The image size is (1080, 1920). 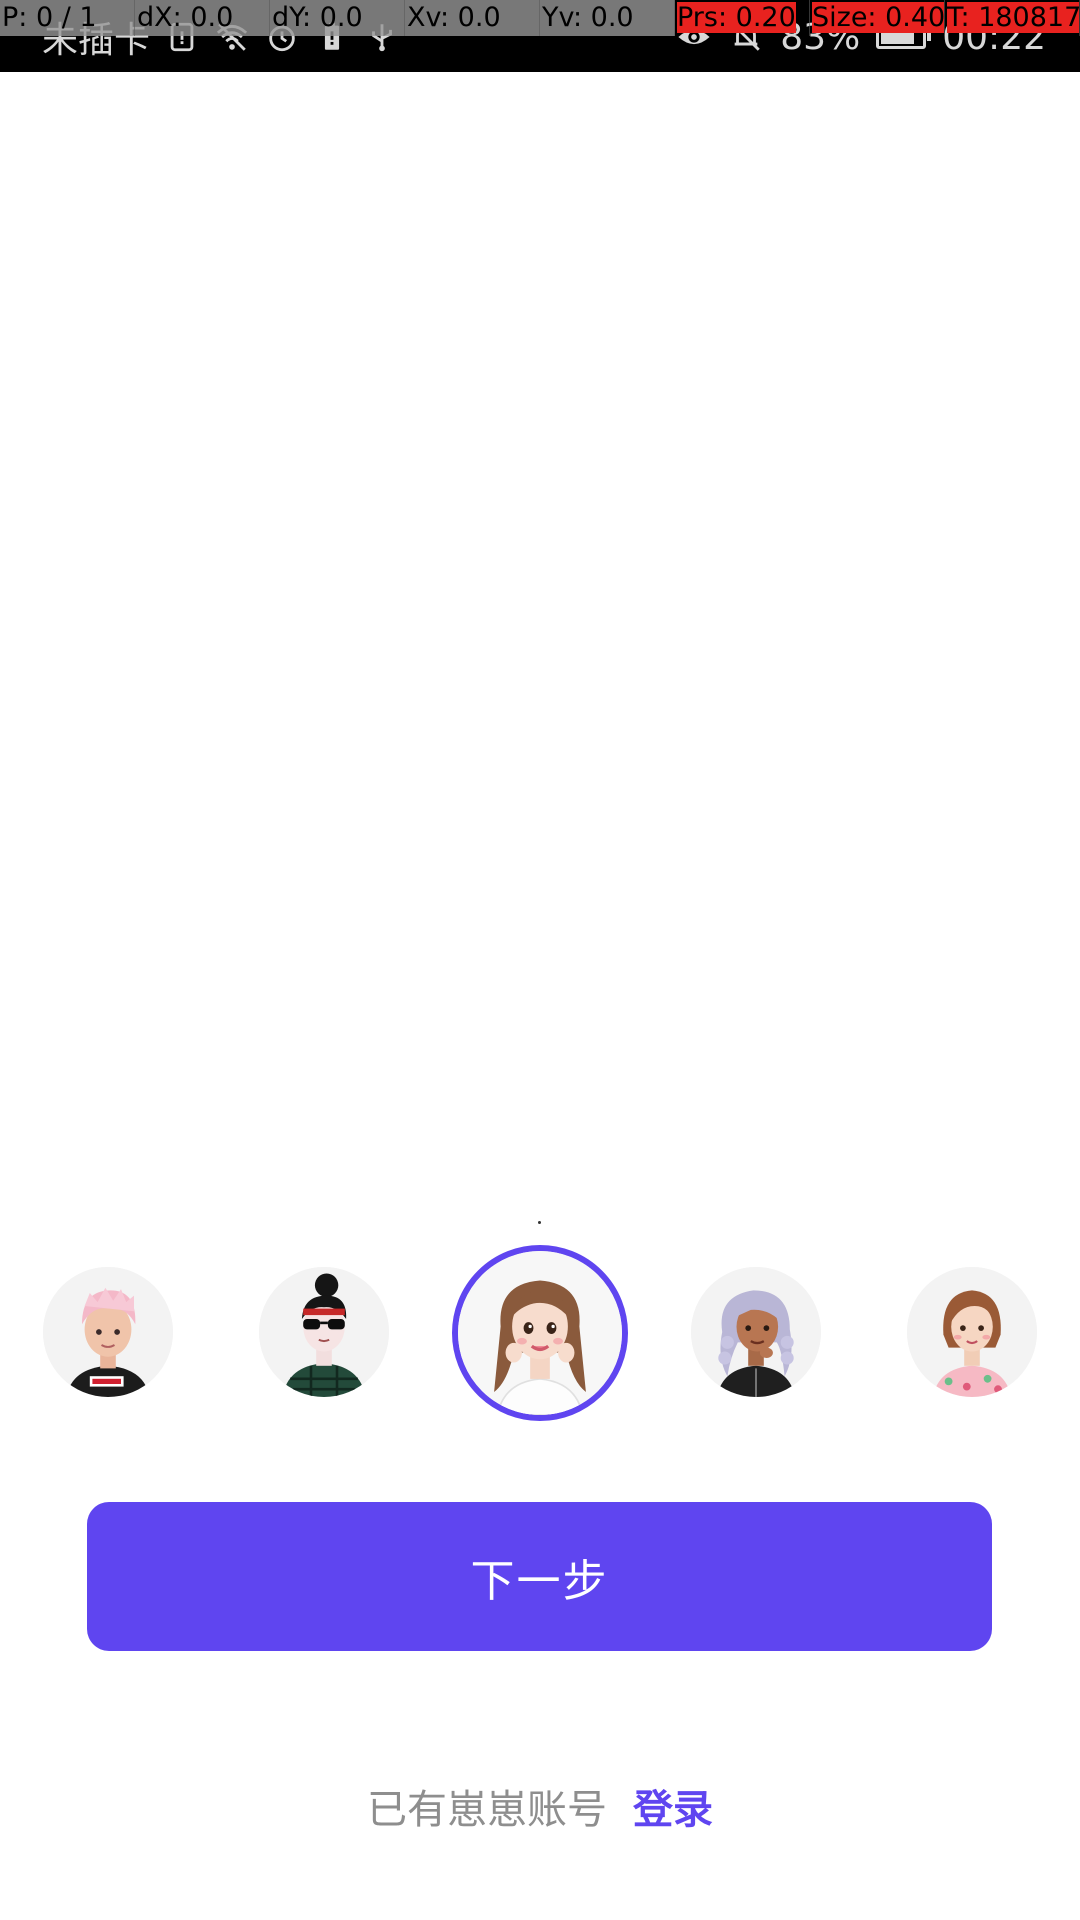 I want to click on debug-yv: Yv: 0.0, so click(x=607, y=18).